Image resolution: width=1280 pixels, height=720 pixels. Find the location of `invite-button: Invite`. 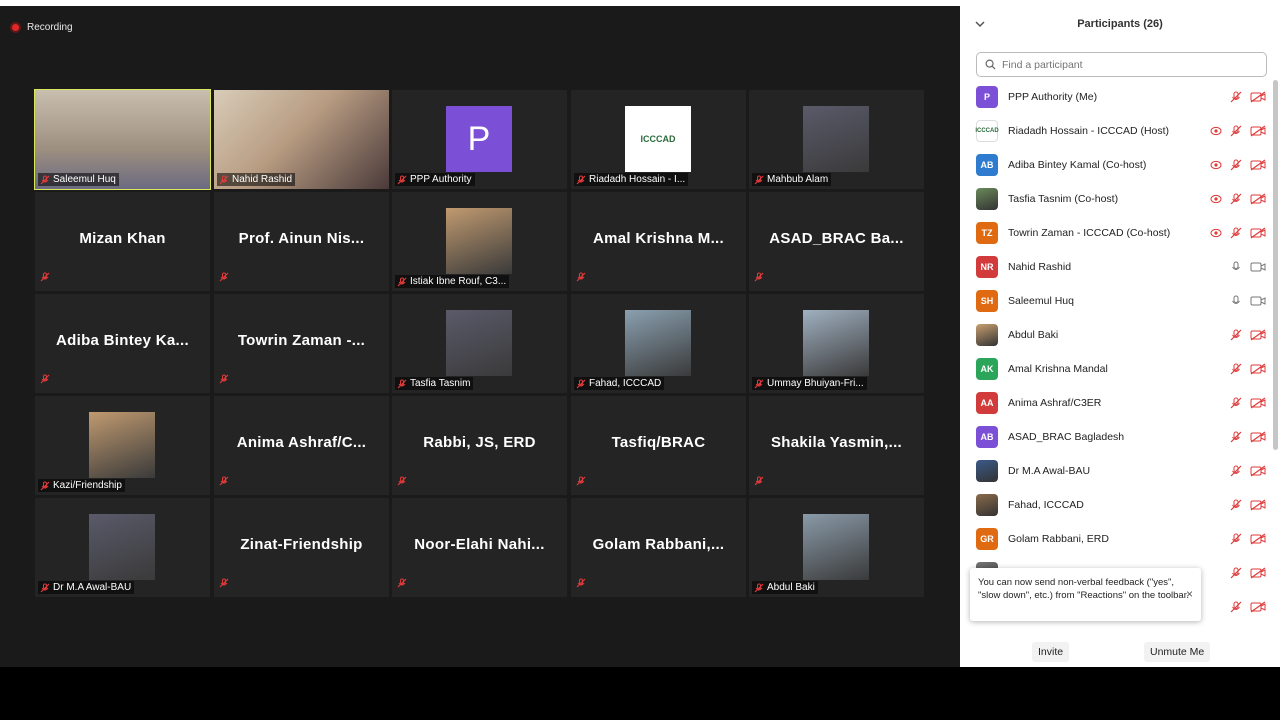

invite-button: Invite is located at coordinates (1051, 652).